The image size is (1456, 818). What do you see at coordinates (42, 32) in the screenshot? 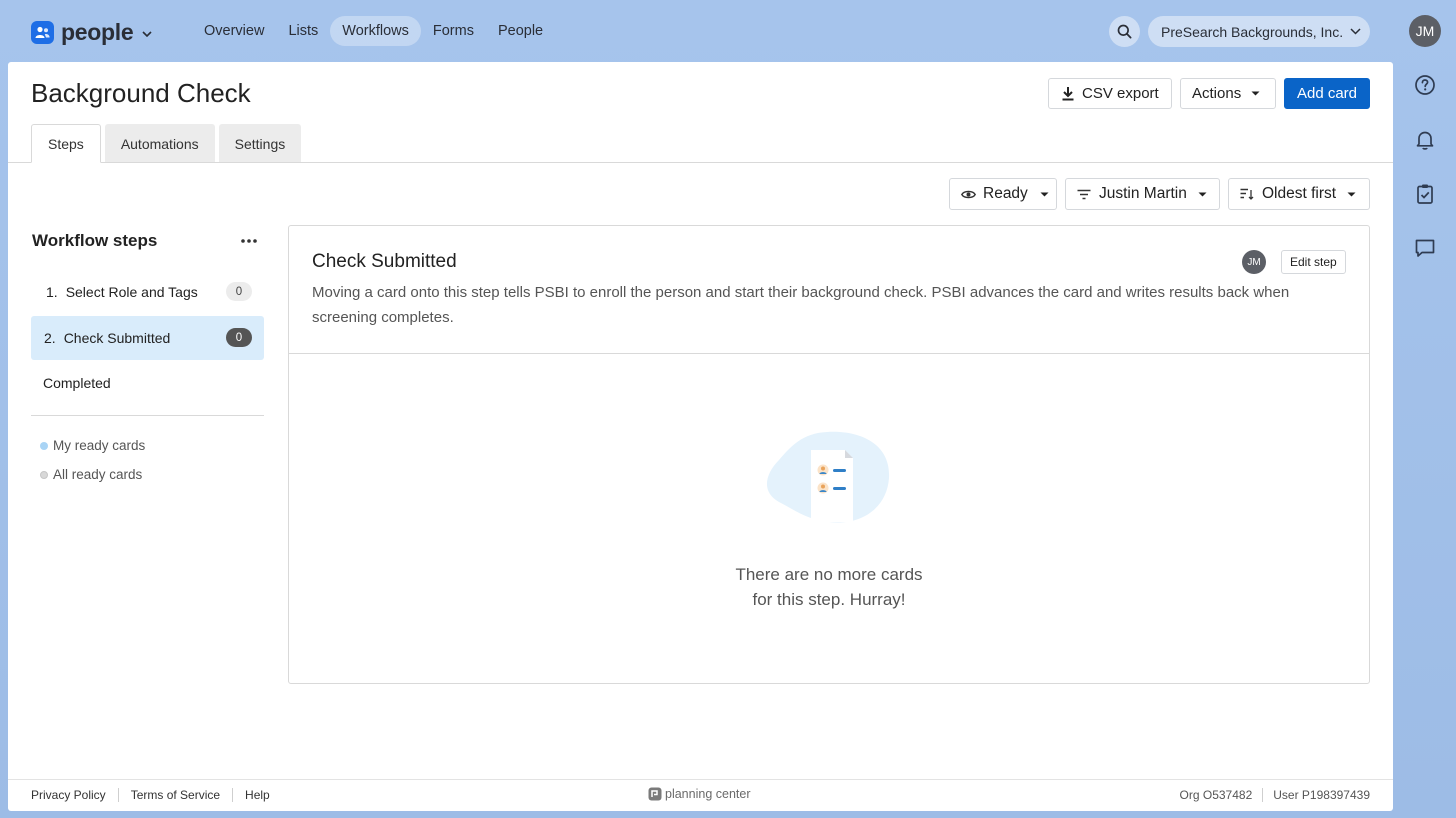
I see `people-logo-icon` at bounding box center [42, 32].